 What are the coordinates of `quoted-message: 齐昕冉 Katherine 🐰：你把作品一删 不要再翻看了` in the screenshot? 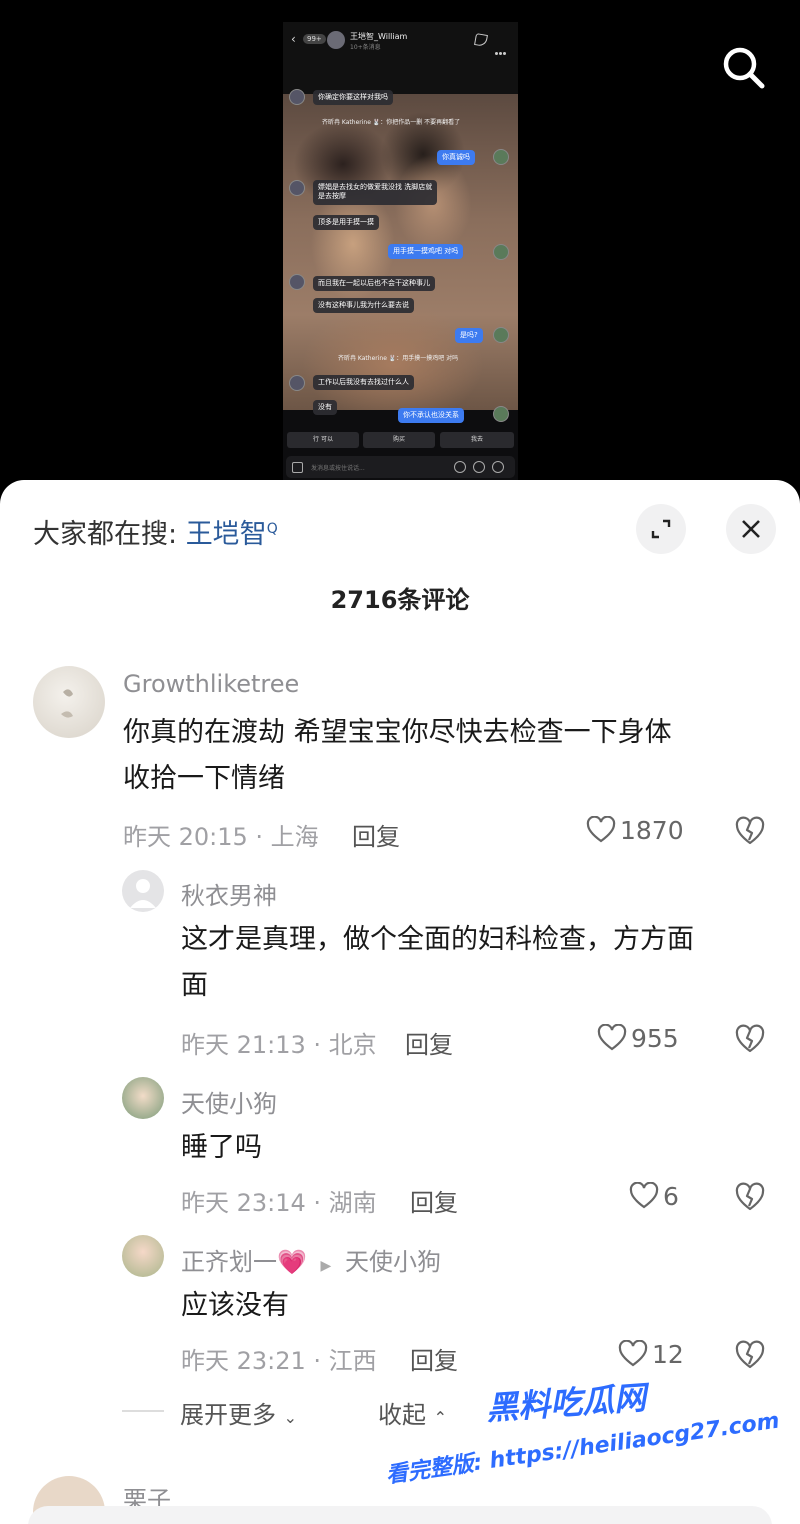 It's located at (391, 122).